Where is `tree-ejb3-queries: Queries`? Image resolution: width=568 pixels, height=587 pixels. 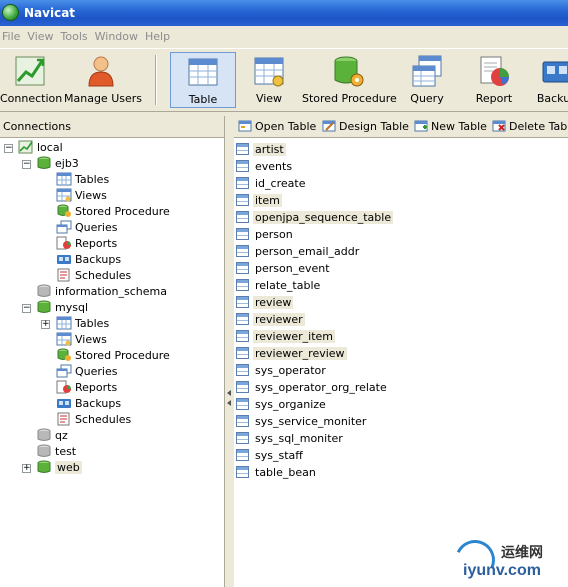
tree-ejb3-queries: Queries is located at coordinates (86, 228).